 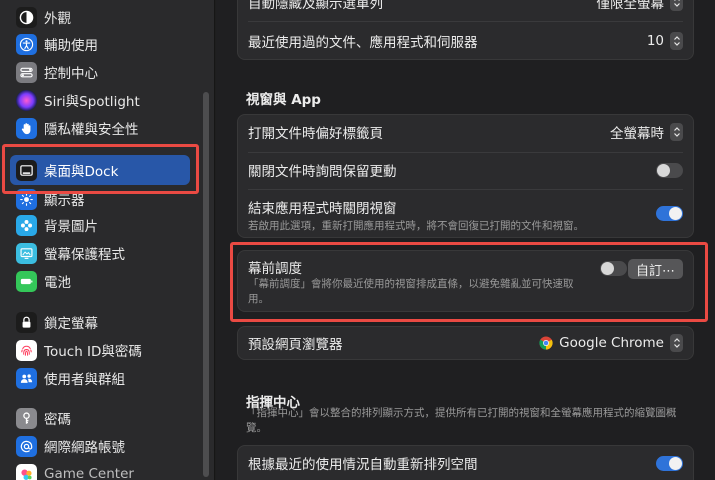 I want to click on sidebar-item-desktop-dock: 桌面與Dock, so click(x=100, y=170).